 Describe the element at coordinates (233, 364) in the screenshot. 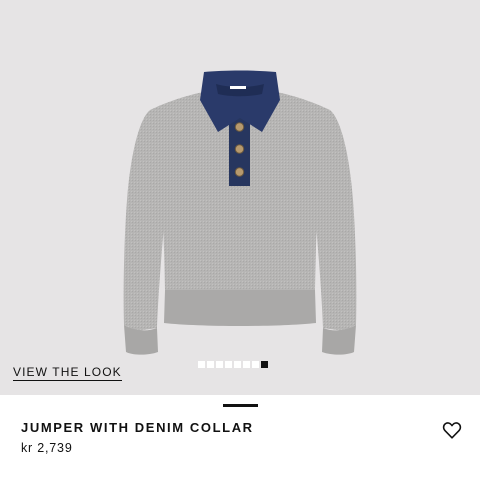

I see `gallery-pagination` at that location.